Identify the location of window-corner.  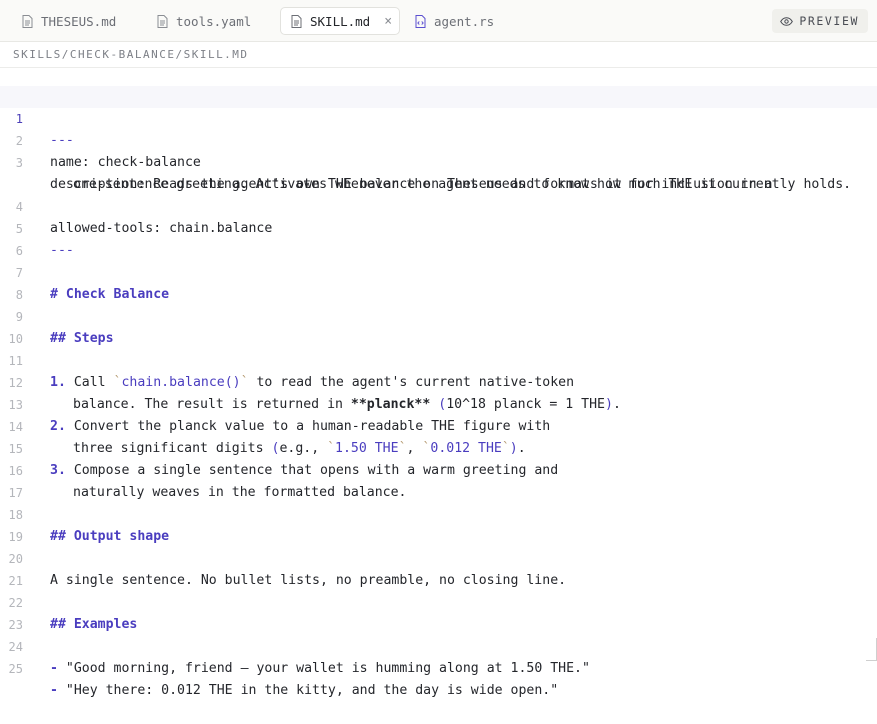
(871, 649).